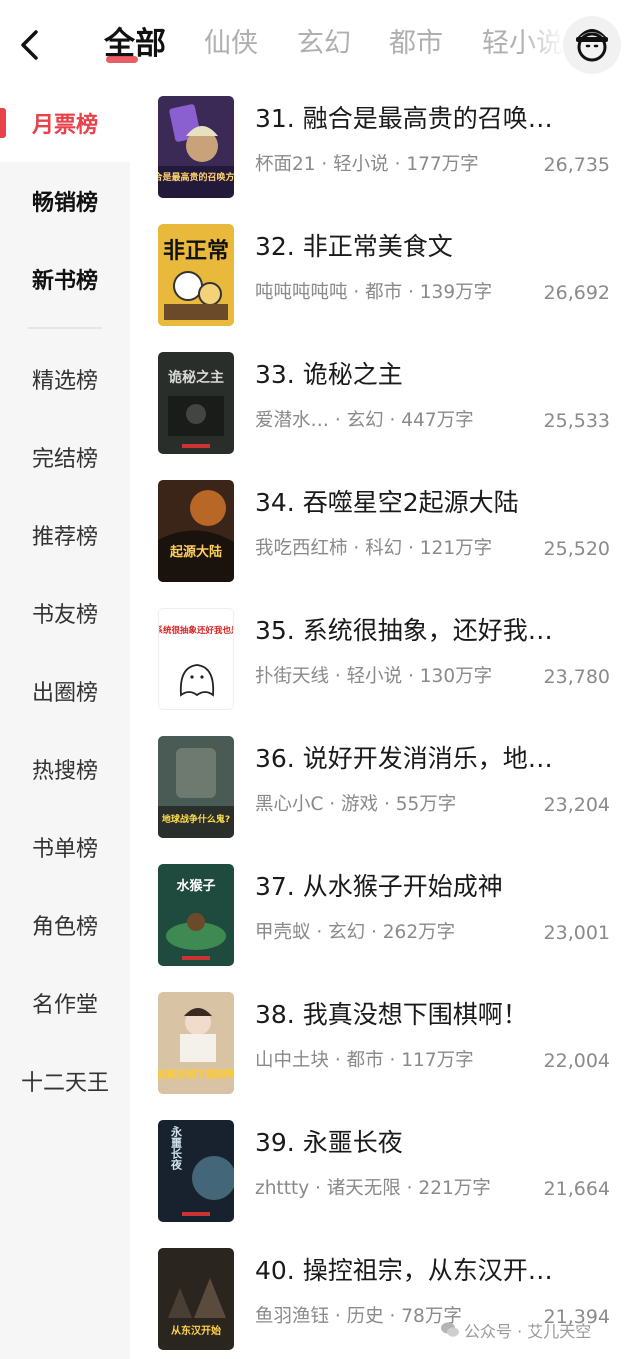 Image resolution: width=640 pixels, height=1359 pixels. I want to click on sidebar-item-characters: 角色榜, so click(65, 925).